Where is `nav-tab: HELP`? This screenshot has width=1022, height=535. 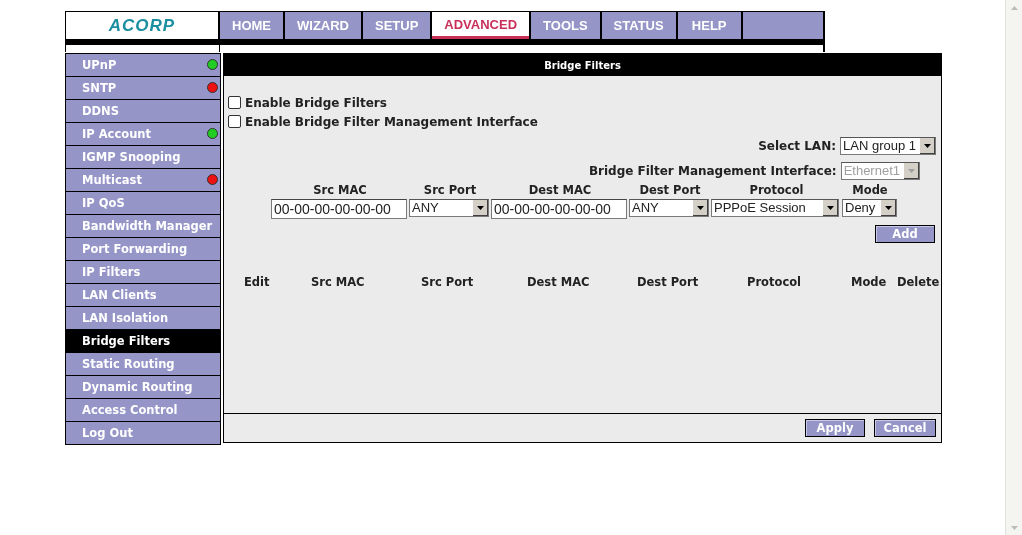 nav-tab: HELP is located at coordinates (709, 25).